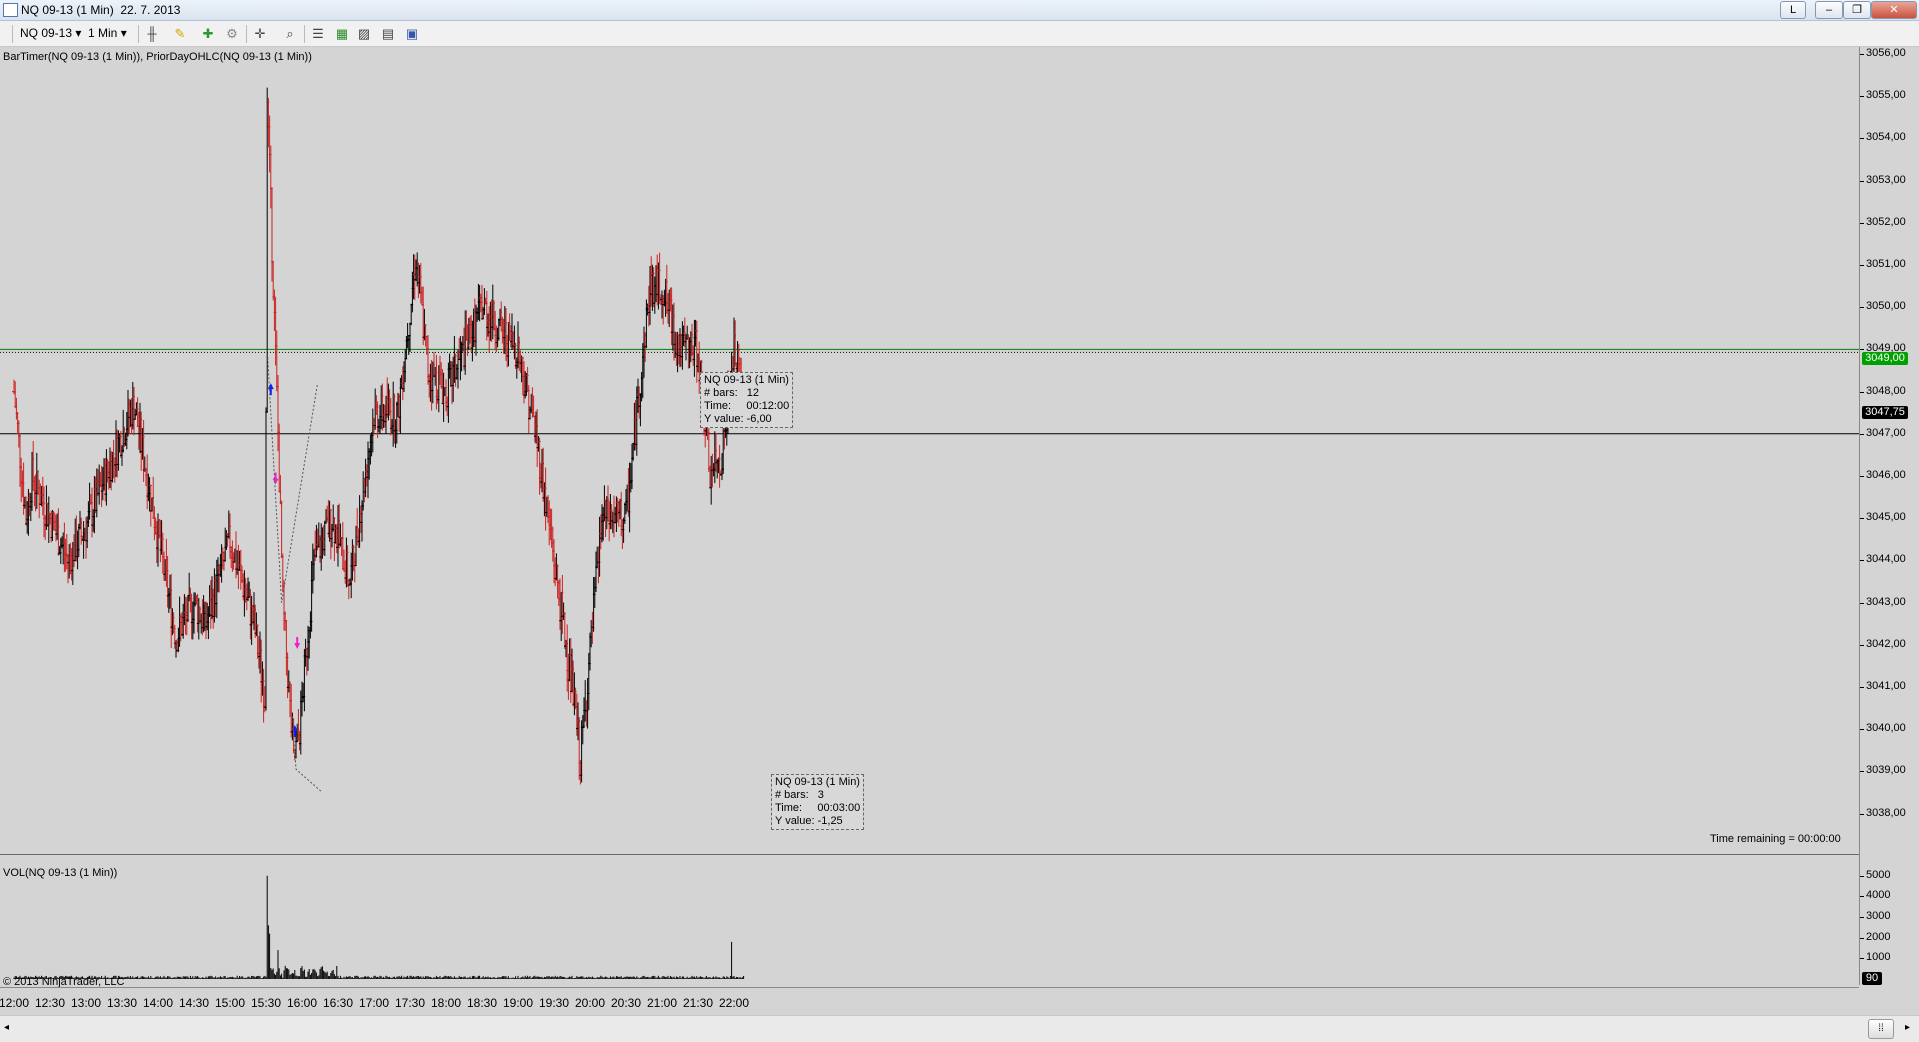 This screenshot has width=1919, height=1042. I want to click on template-icon: ▦, so click(342, 34).